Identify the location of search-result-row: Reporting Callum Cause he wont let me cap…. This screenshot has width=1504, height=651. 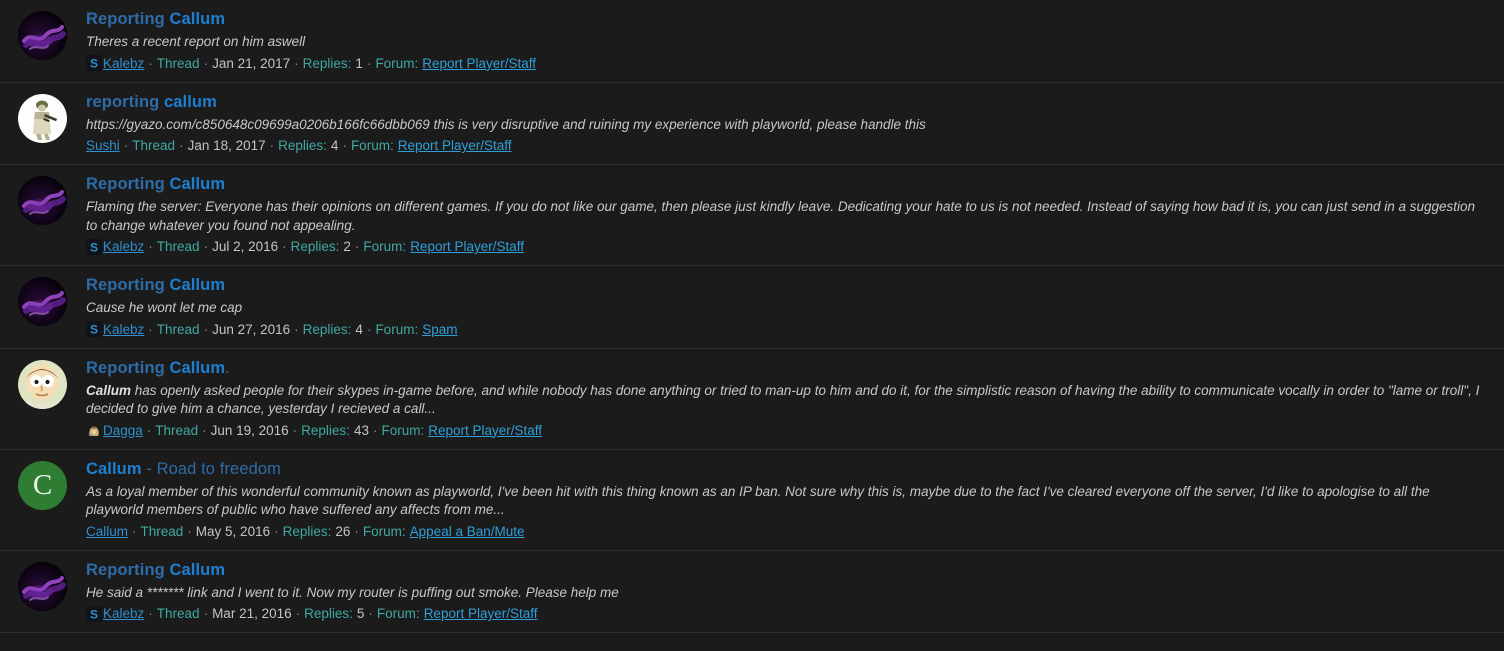
(752, 307).